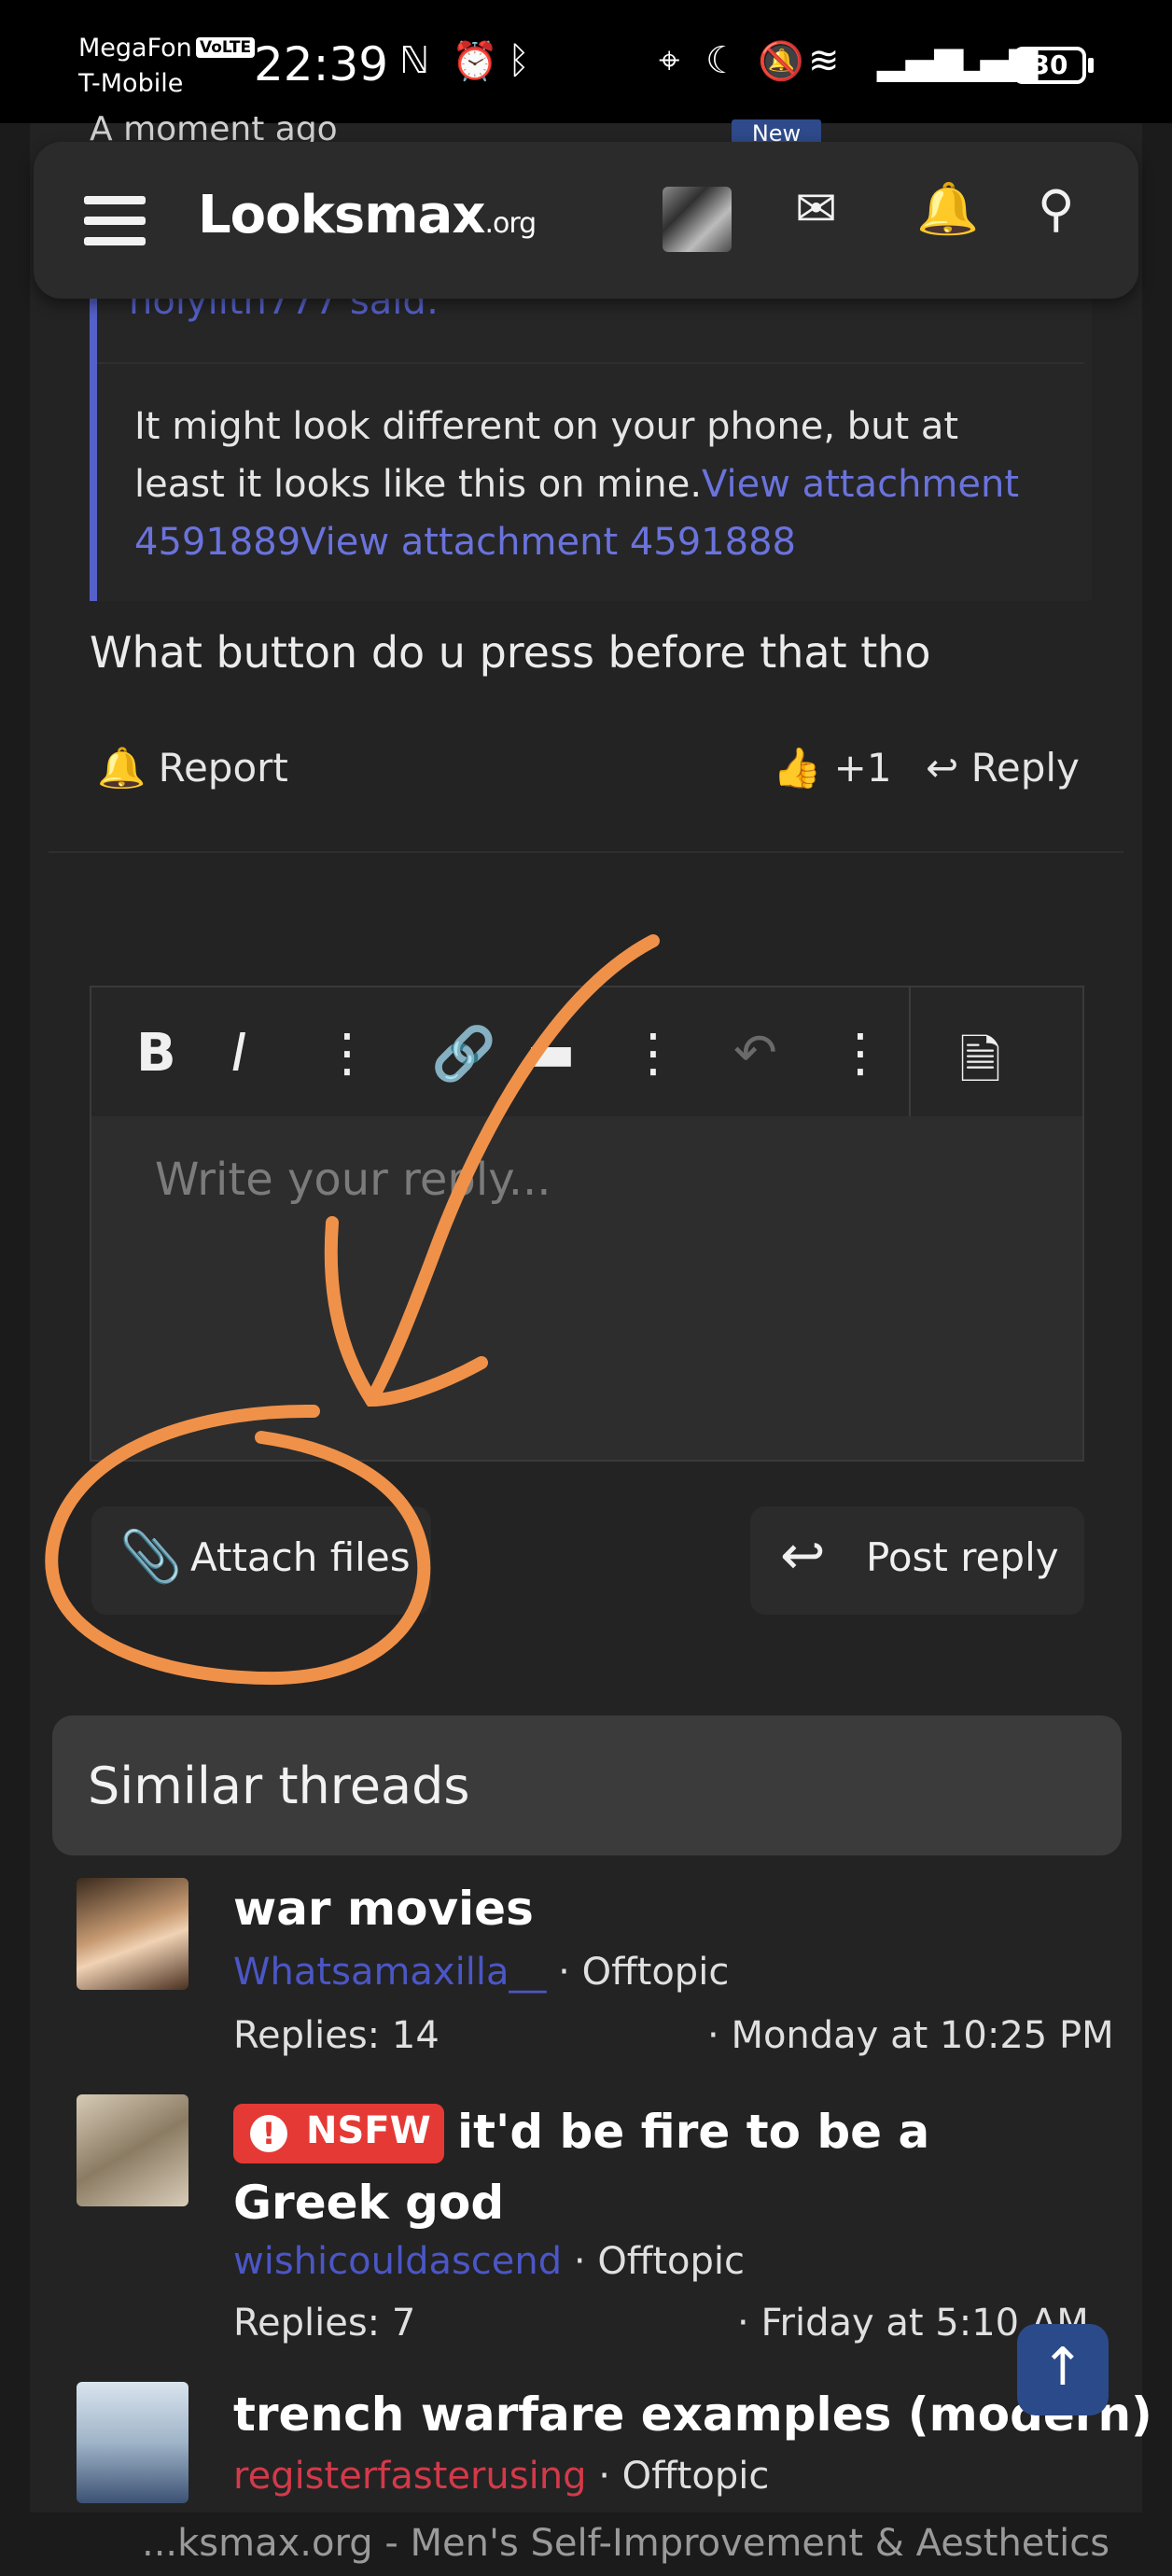 The width and height of the screenshot is (1172, 2576). Describe the element at coordinates (223, 768) in the screenshot. I see `report-label: Report` at that location.